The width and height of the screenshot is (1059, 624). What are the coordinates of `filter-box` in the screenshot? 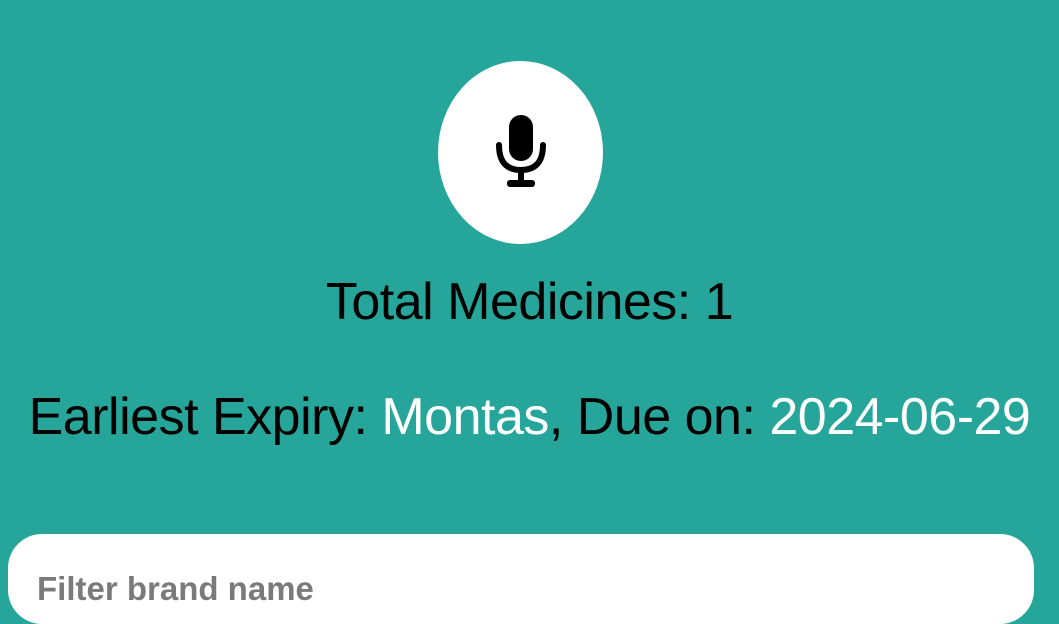 It's located at (521, 579).